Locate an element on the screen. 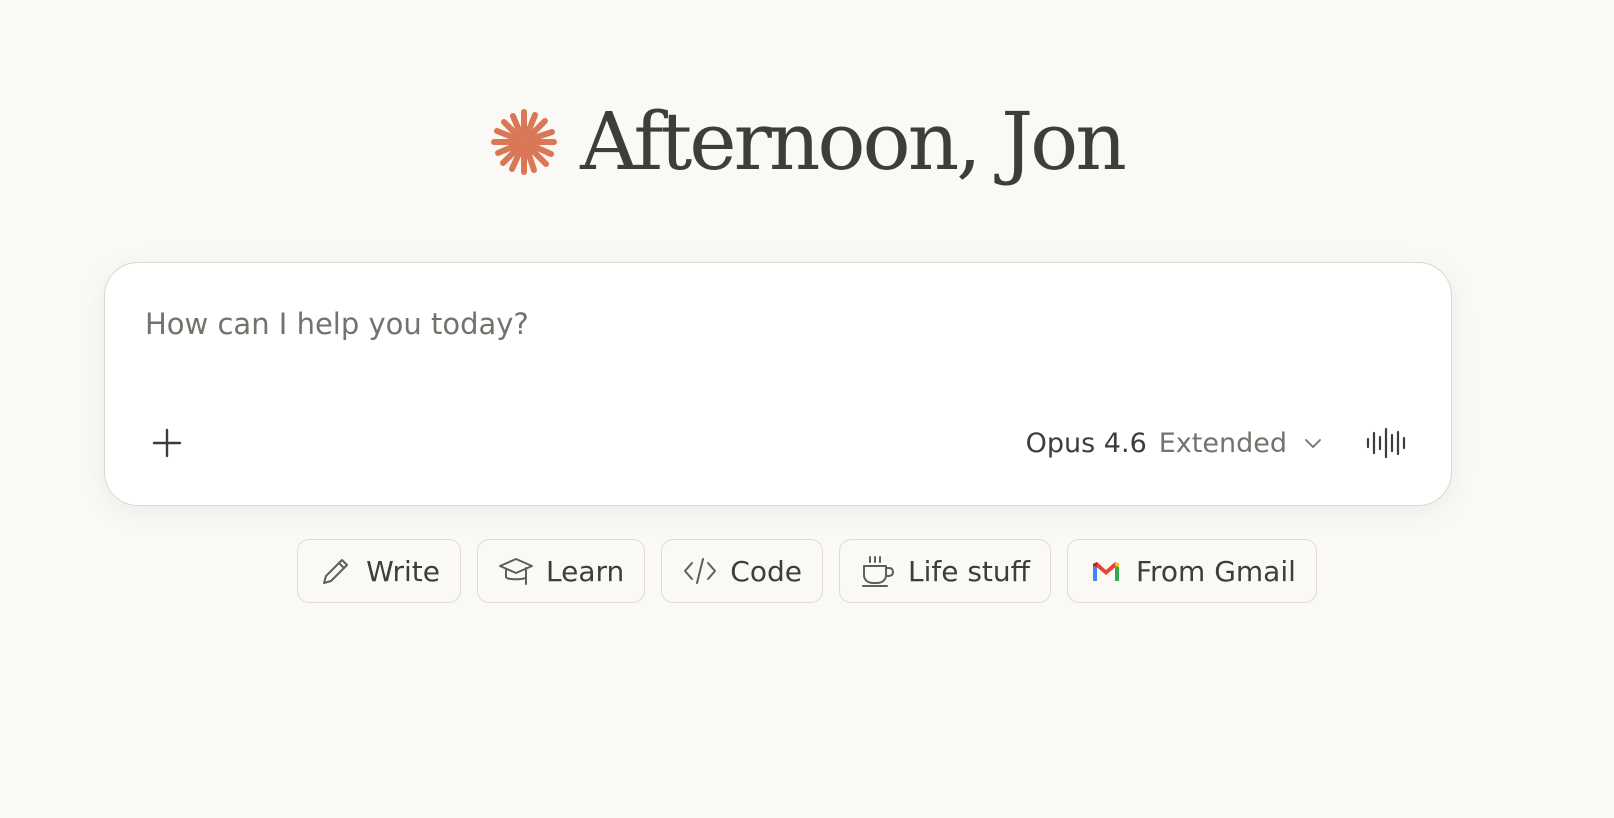  model-selector: Opus 4.6 Extended is located at coordinates (1174, 443).